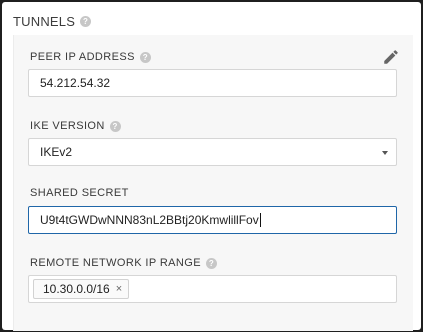  Describe the element at coordinates (212, 152) in the screenshot. I see `ike-version-select: IKEv2` at that location.